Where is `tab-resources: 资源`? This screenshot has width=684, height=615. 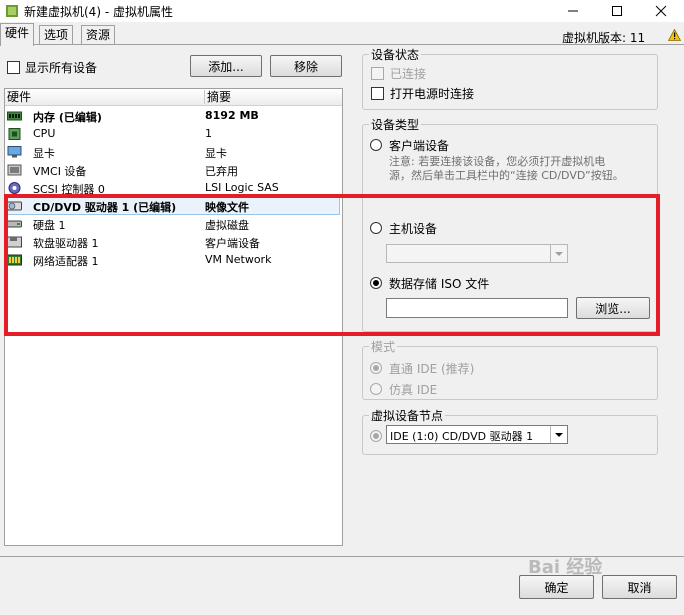 tab-resources: 资源 is located at coordinates (98, 35).